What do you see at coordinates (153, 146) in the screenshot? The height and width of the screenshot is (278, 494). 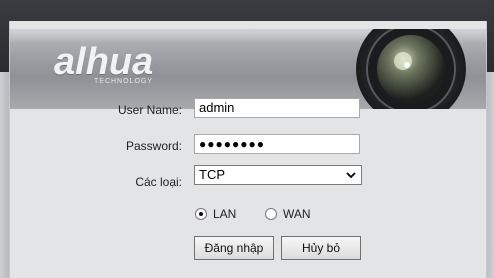 I see `password-label: Password:` at bounding box center [153, 146].